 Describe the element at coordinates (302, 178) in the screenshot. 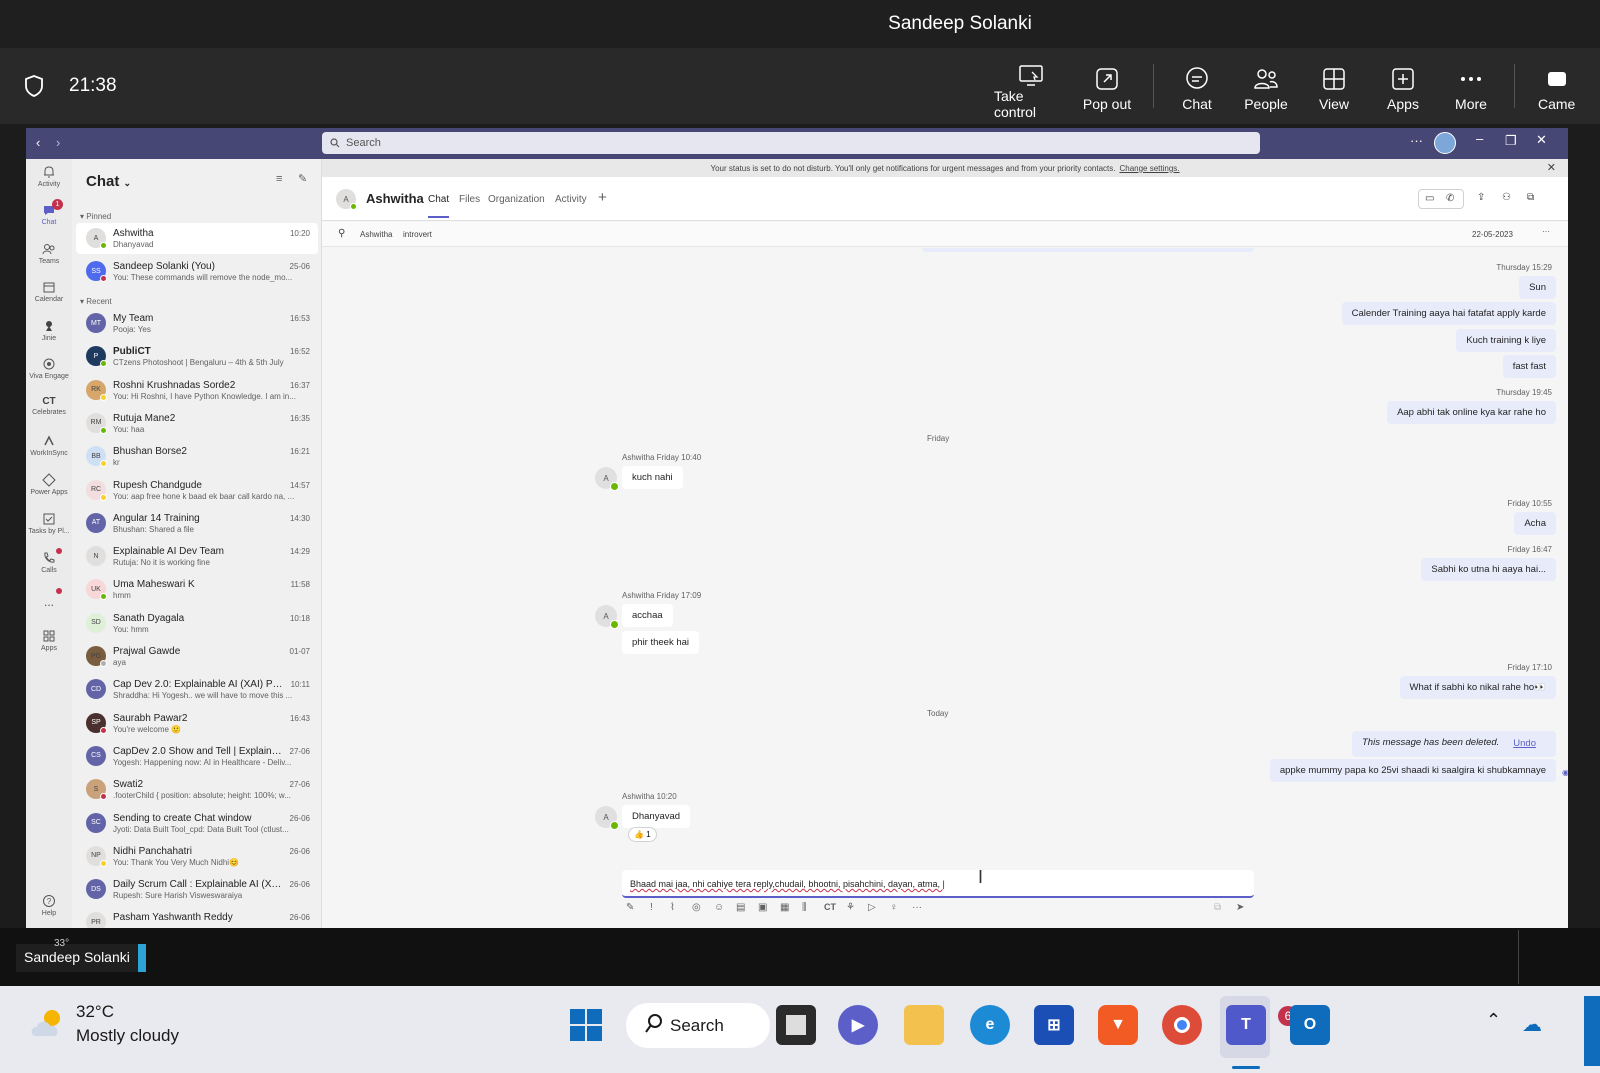

I see `new-chat-icon: ✎` at that location.